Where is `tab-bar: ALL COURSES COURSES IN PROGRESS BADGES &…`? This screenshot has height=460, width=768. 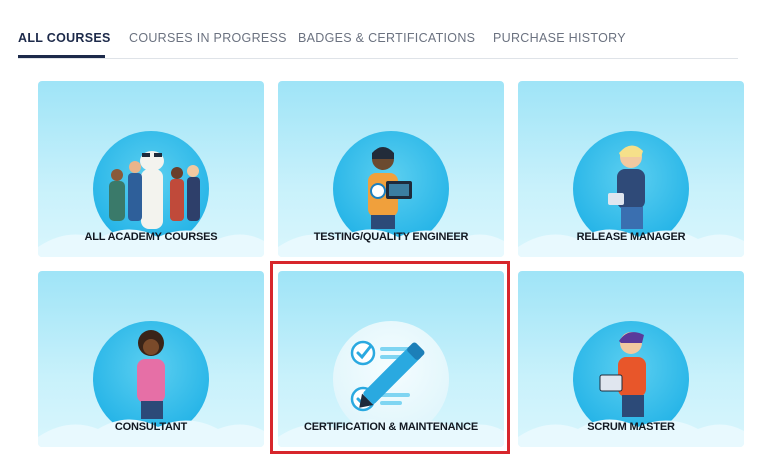
tab-bar: ALL COURSES COURSES IN PROGRESS BADGES &… is located at coordinates (378, 29).